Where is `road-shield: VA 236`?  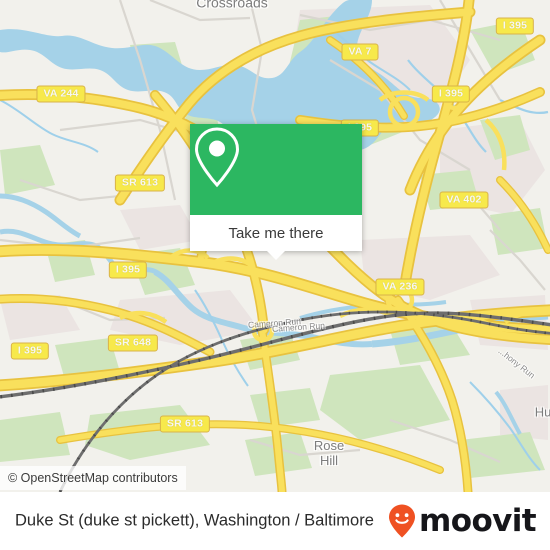 road-shield: VA 236 is located at coordinates (400, 287).